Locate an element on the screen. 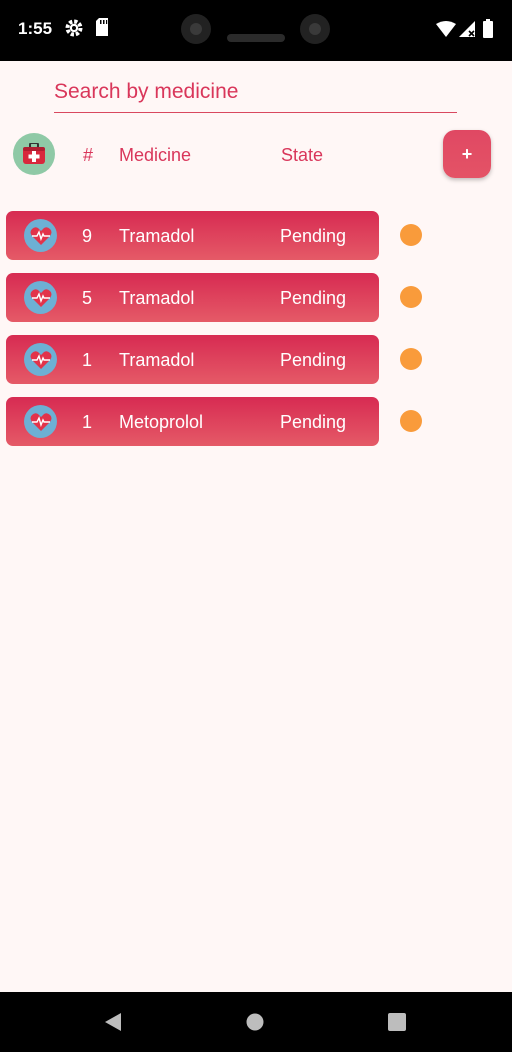  row-medicine: Metoprolol is located at coordinates (161, 422).